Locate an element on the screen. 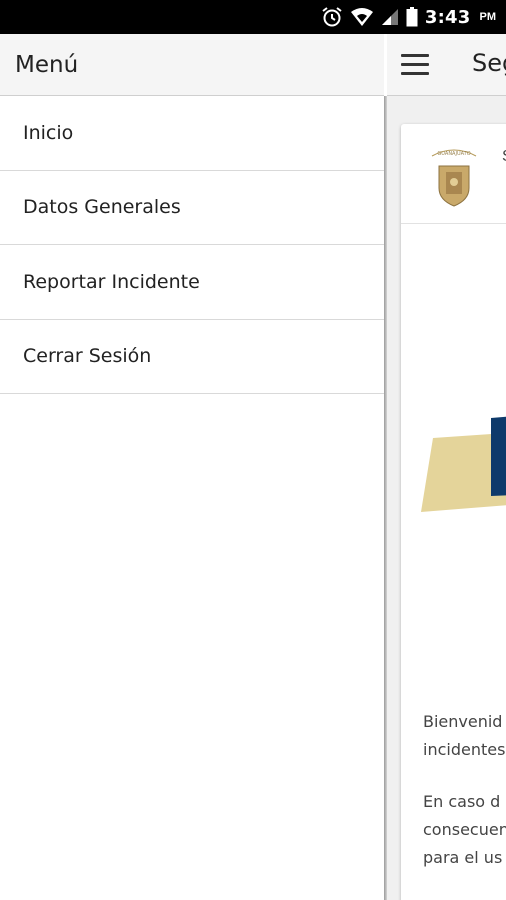  info-paragraph: En caso d consecuen para el us is located at coordinates (464, 830).